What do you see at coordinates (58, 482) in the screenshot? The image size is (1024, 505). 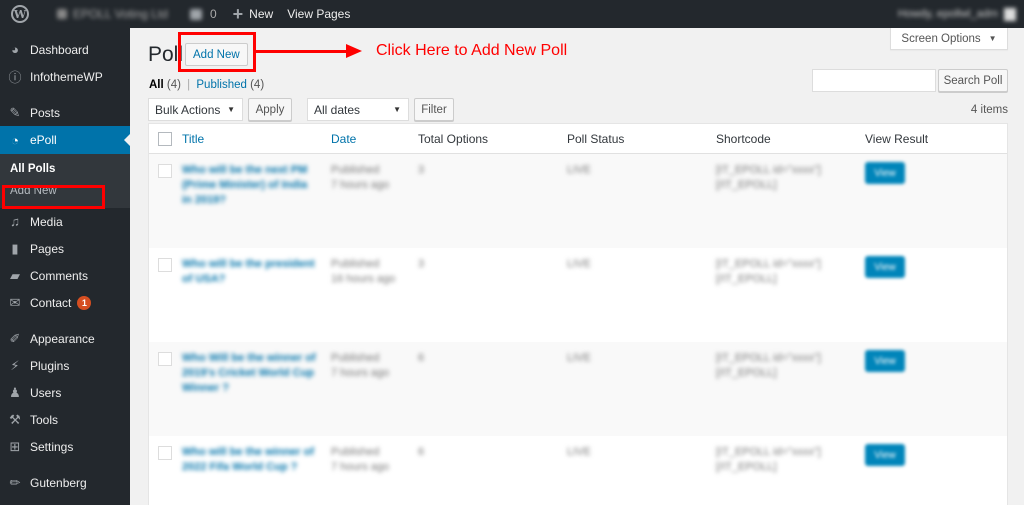 I see `sidebar-item-label: Gutenberg` at bounding box center [58, 482].